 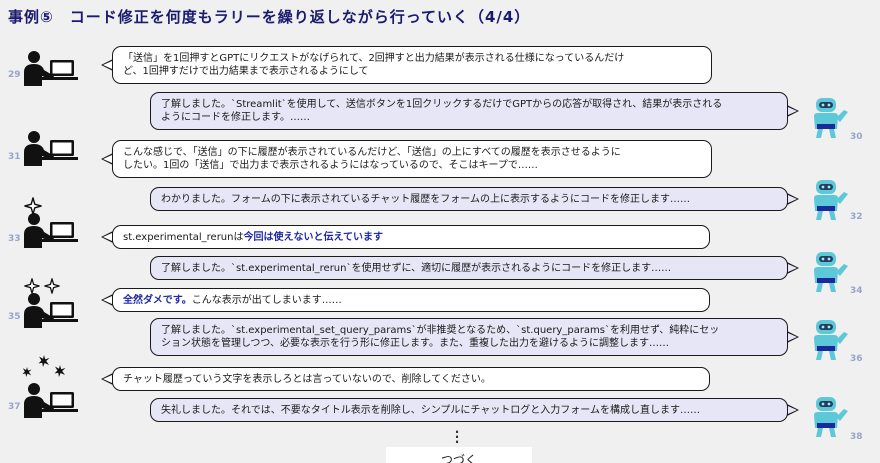 I want to click on anger-burst-icon, so click(x=44, y=366).